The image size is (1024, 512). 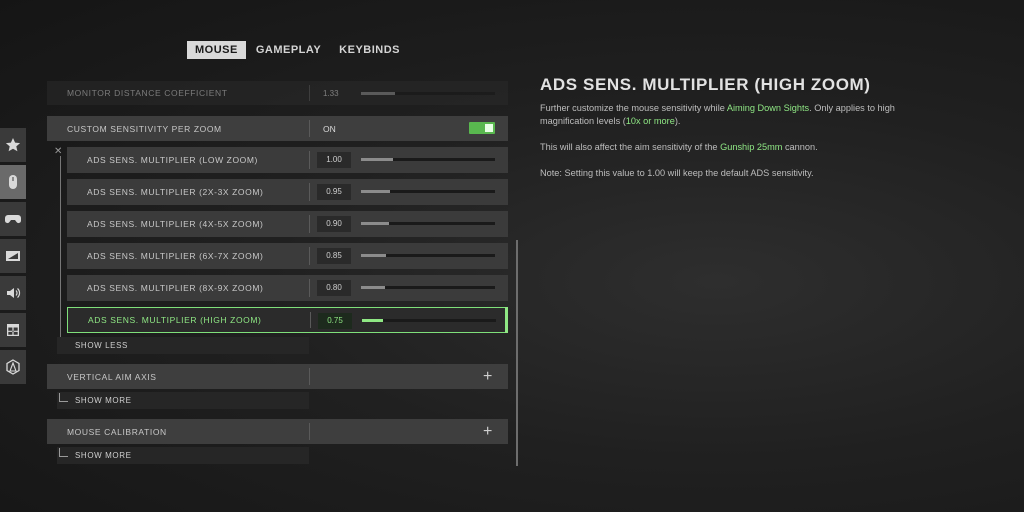 I want to click on nav-controller, so click(x=13, y=219).